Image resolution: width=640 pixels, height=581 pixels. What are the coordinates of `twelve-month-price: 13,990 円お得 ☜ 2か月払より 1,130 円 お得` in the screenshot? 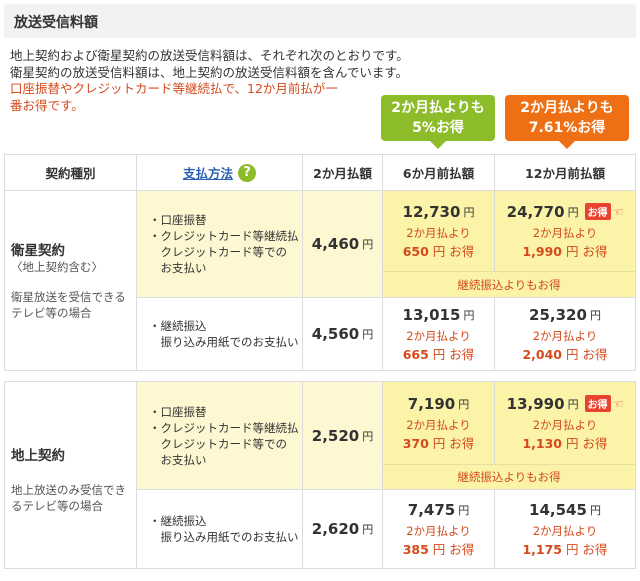 It's located at (565, 423).